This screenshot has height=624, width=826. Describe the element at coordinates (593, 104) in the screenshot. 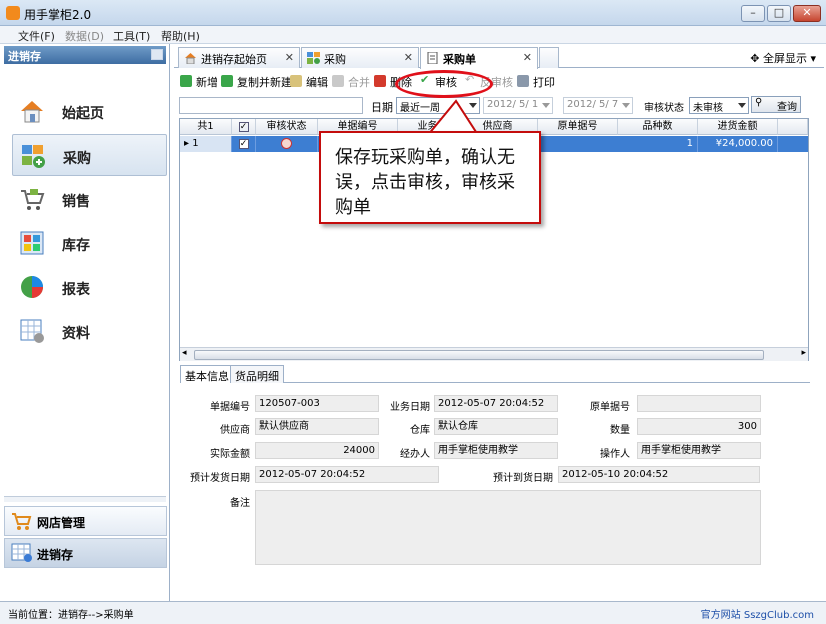

I see `end-date-value: 2012/ 5/ 7` at that location.